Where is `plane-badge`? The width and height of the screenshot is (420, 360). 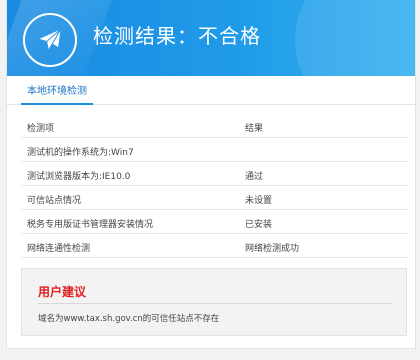 plane-badge is located at coordinates (50, 40).